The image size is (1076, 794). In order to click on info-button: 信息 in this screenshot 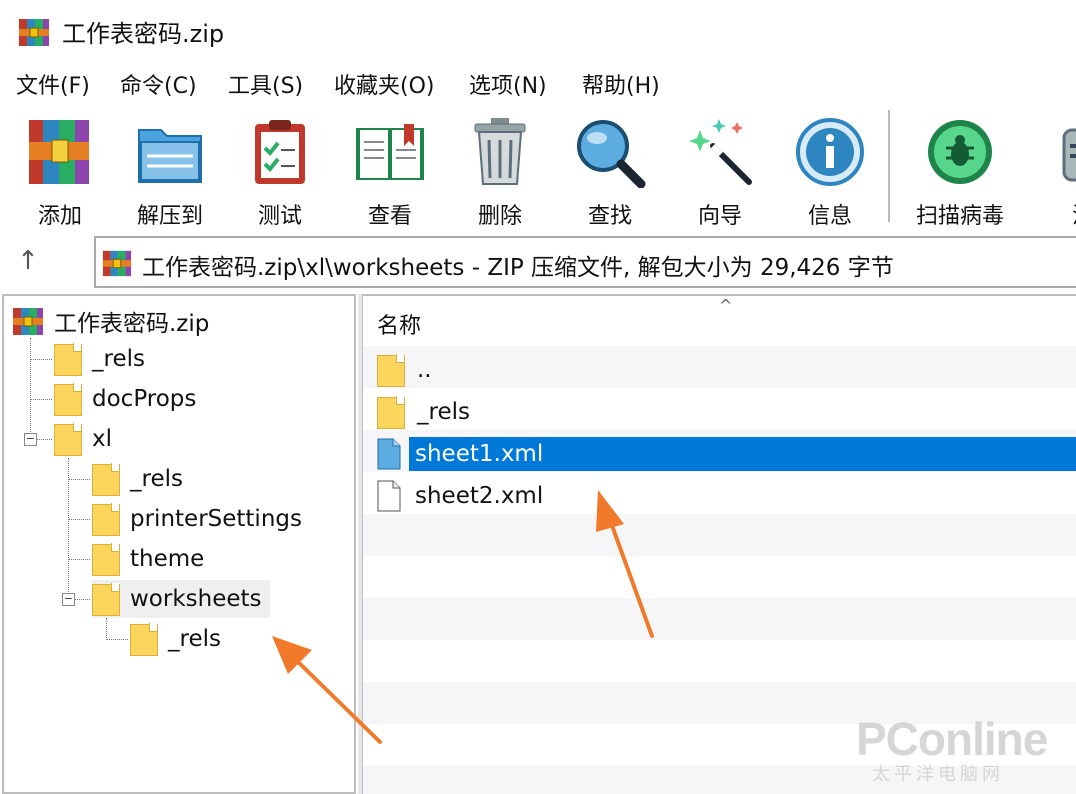, I will do `click(830, 171)`.